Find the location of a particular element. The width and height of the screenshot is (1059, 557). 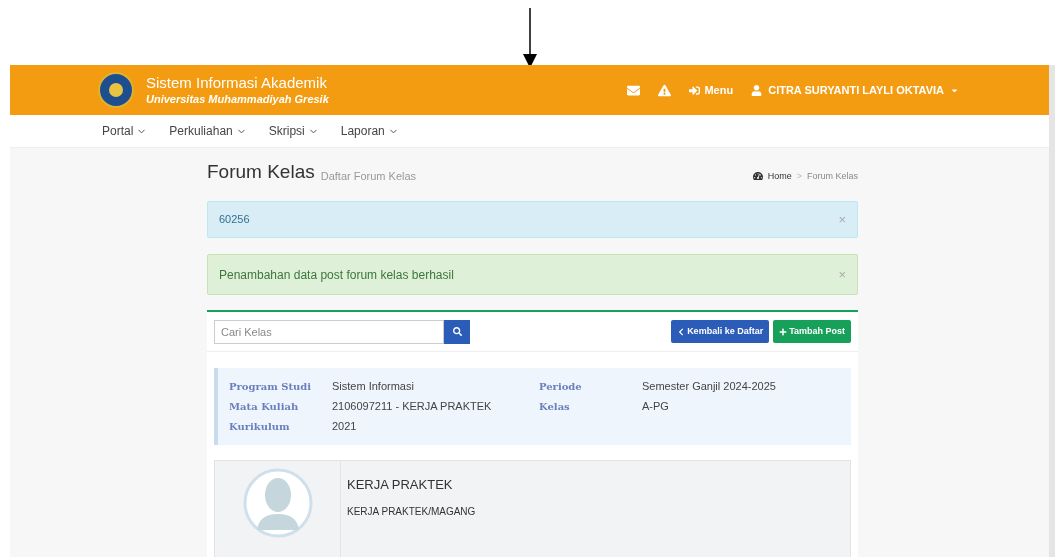

info-value: A-PG is located at coordinates (656, 406).